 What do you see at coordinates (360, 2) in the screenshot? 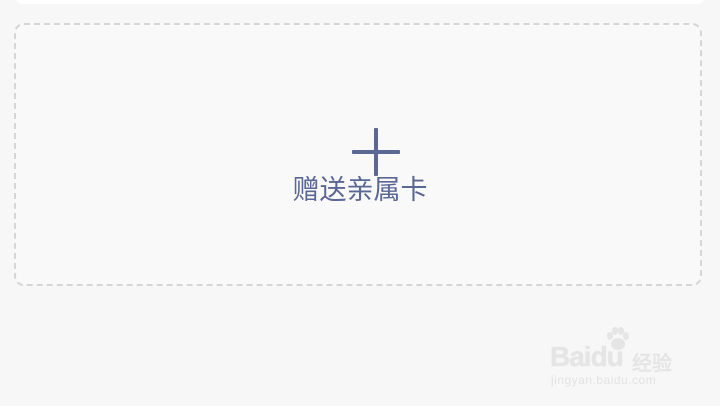
I see `previous-card-edge` at bounding box center [360, 2].